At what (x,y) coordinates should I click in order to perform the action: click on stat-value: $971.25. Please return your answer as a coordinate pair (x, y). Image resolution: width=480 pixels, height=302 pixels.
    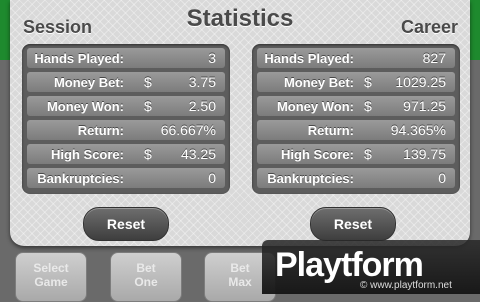
    Looking at the image, I should click on (405, 106).